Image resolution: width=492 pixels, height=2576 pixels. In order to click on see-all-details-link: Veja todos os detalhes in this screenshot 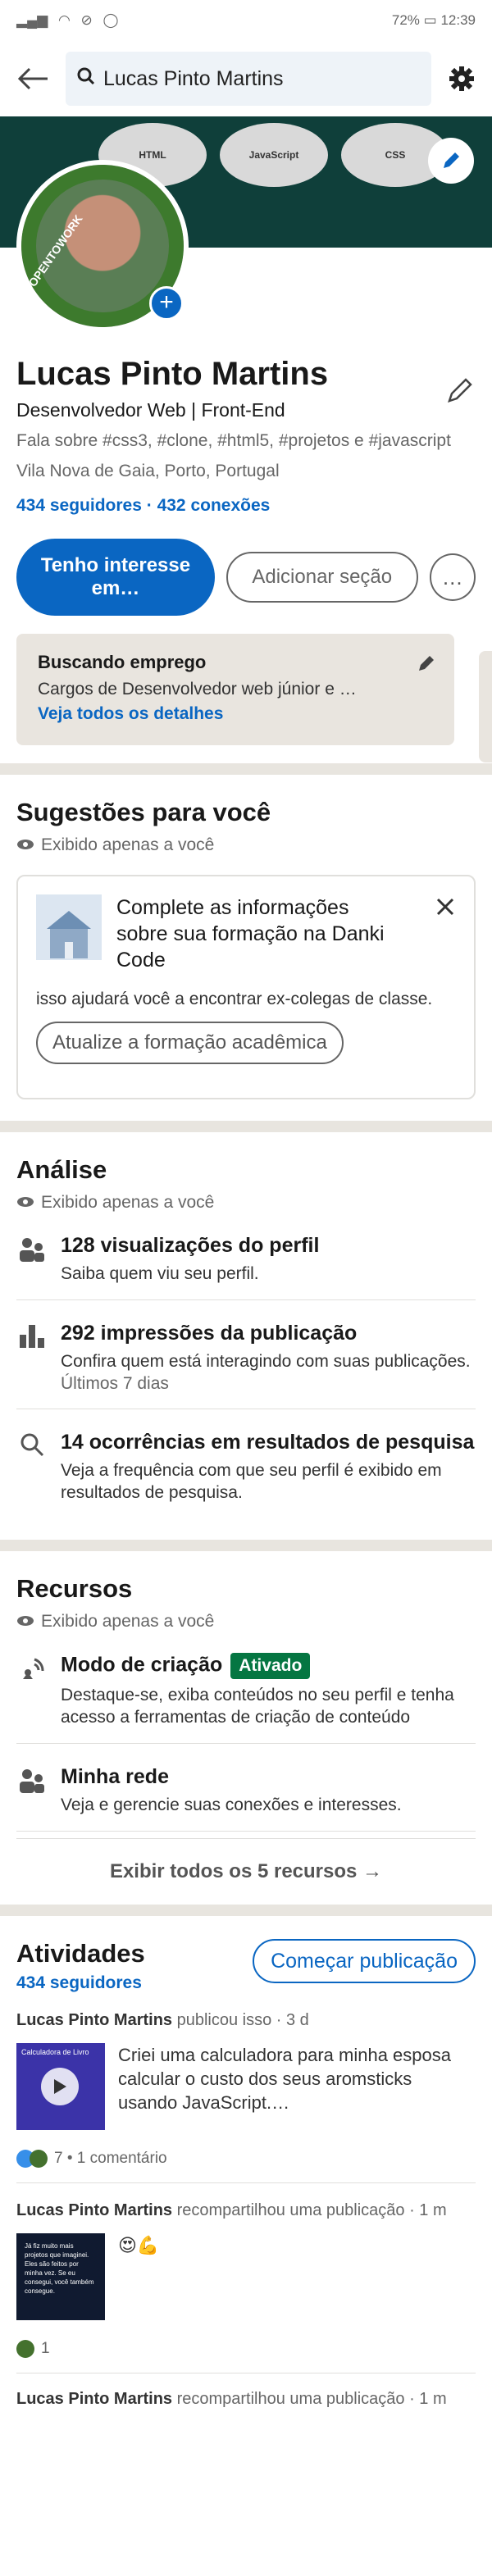, I will do `click(235, 714)`.